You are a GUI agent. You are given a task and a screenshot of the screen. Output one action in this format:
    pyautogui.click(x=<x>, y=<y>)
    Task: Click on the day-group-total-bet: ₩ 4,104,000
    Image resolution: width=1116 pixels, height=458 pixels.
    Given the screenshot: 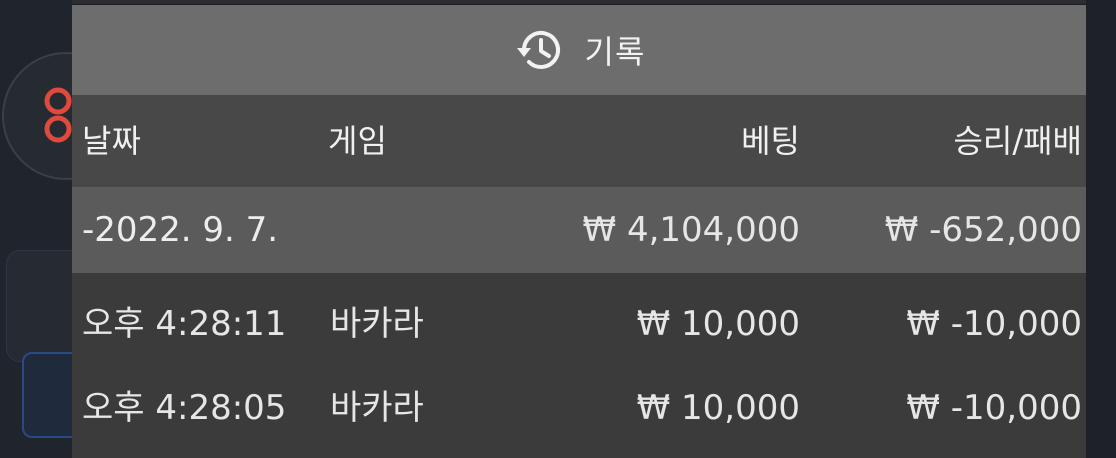 What is the action you would take?
    pyautogui.click(x=691, y=230)
    